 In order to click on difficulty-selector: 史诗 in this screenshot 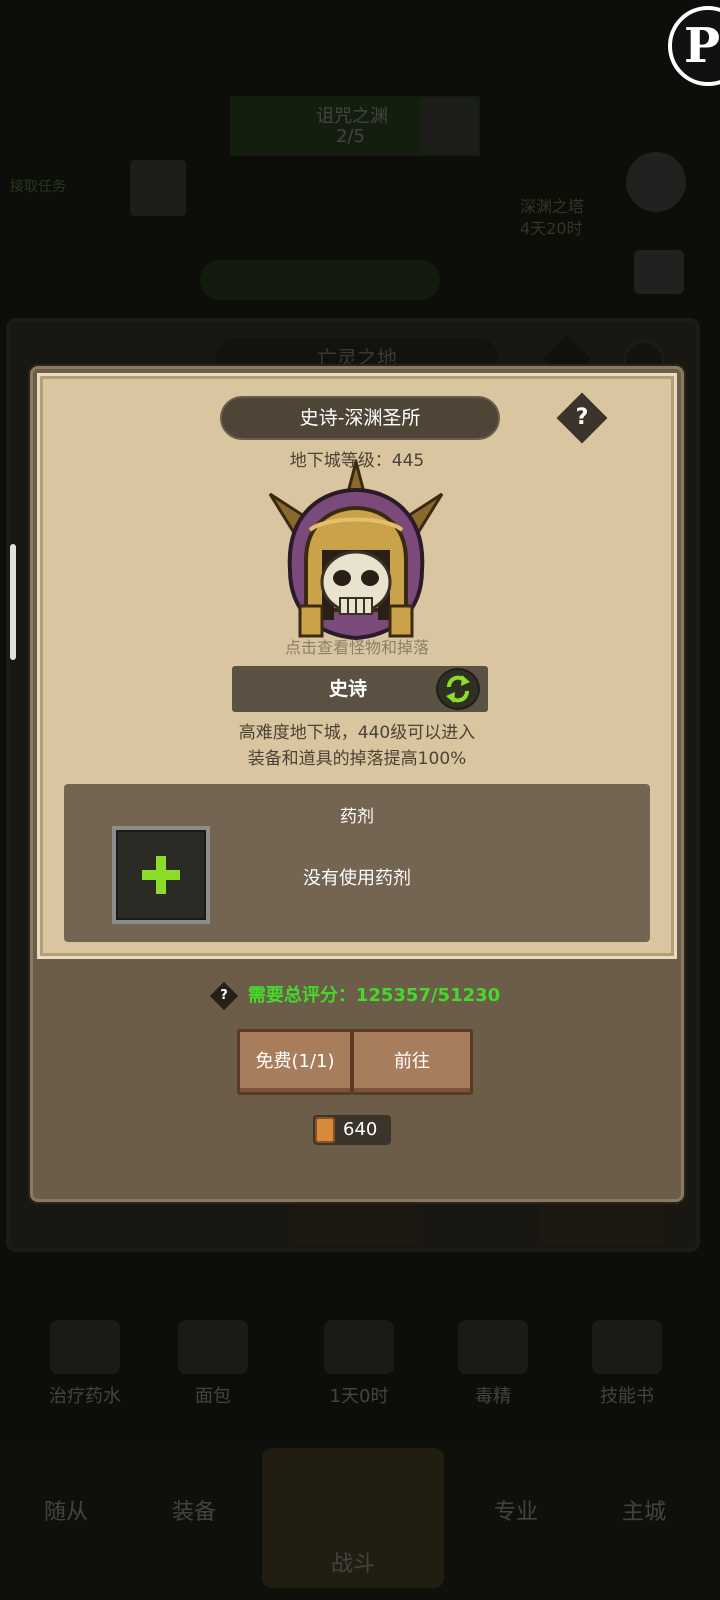, I will do `click(360, 689)`.